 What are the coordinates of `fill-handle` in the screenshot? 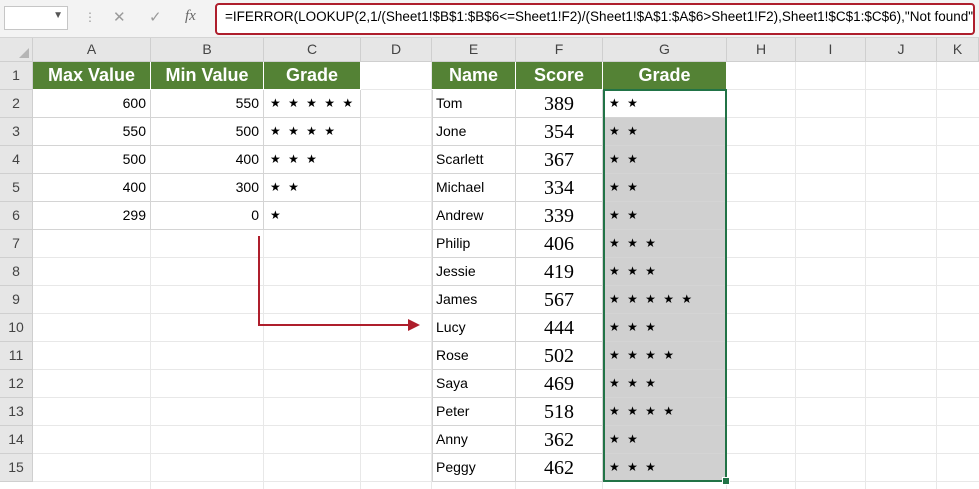 It's located at (726, 481).